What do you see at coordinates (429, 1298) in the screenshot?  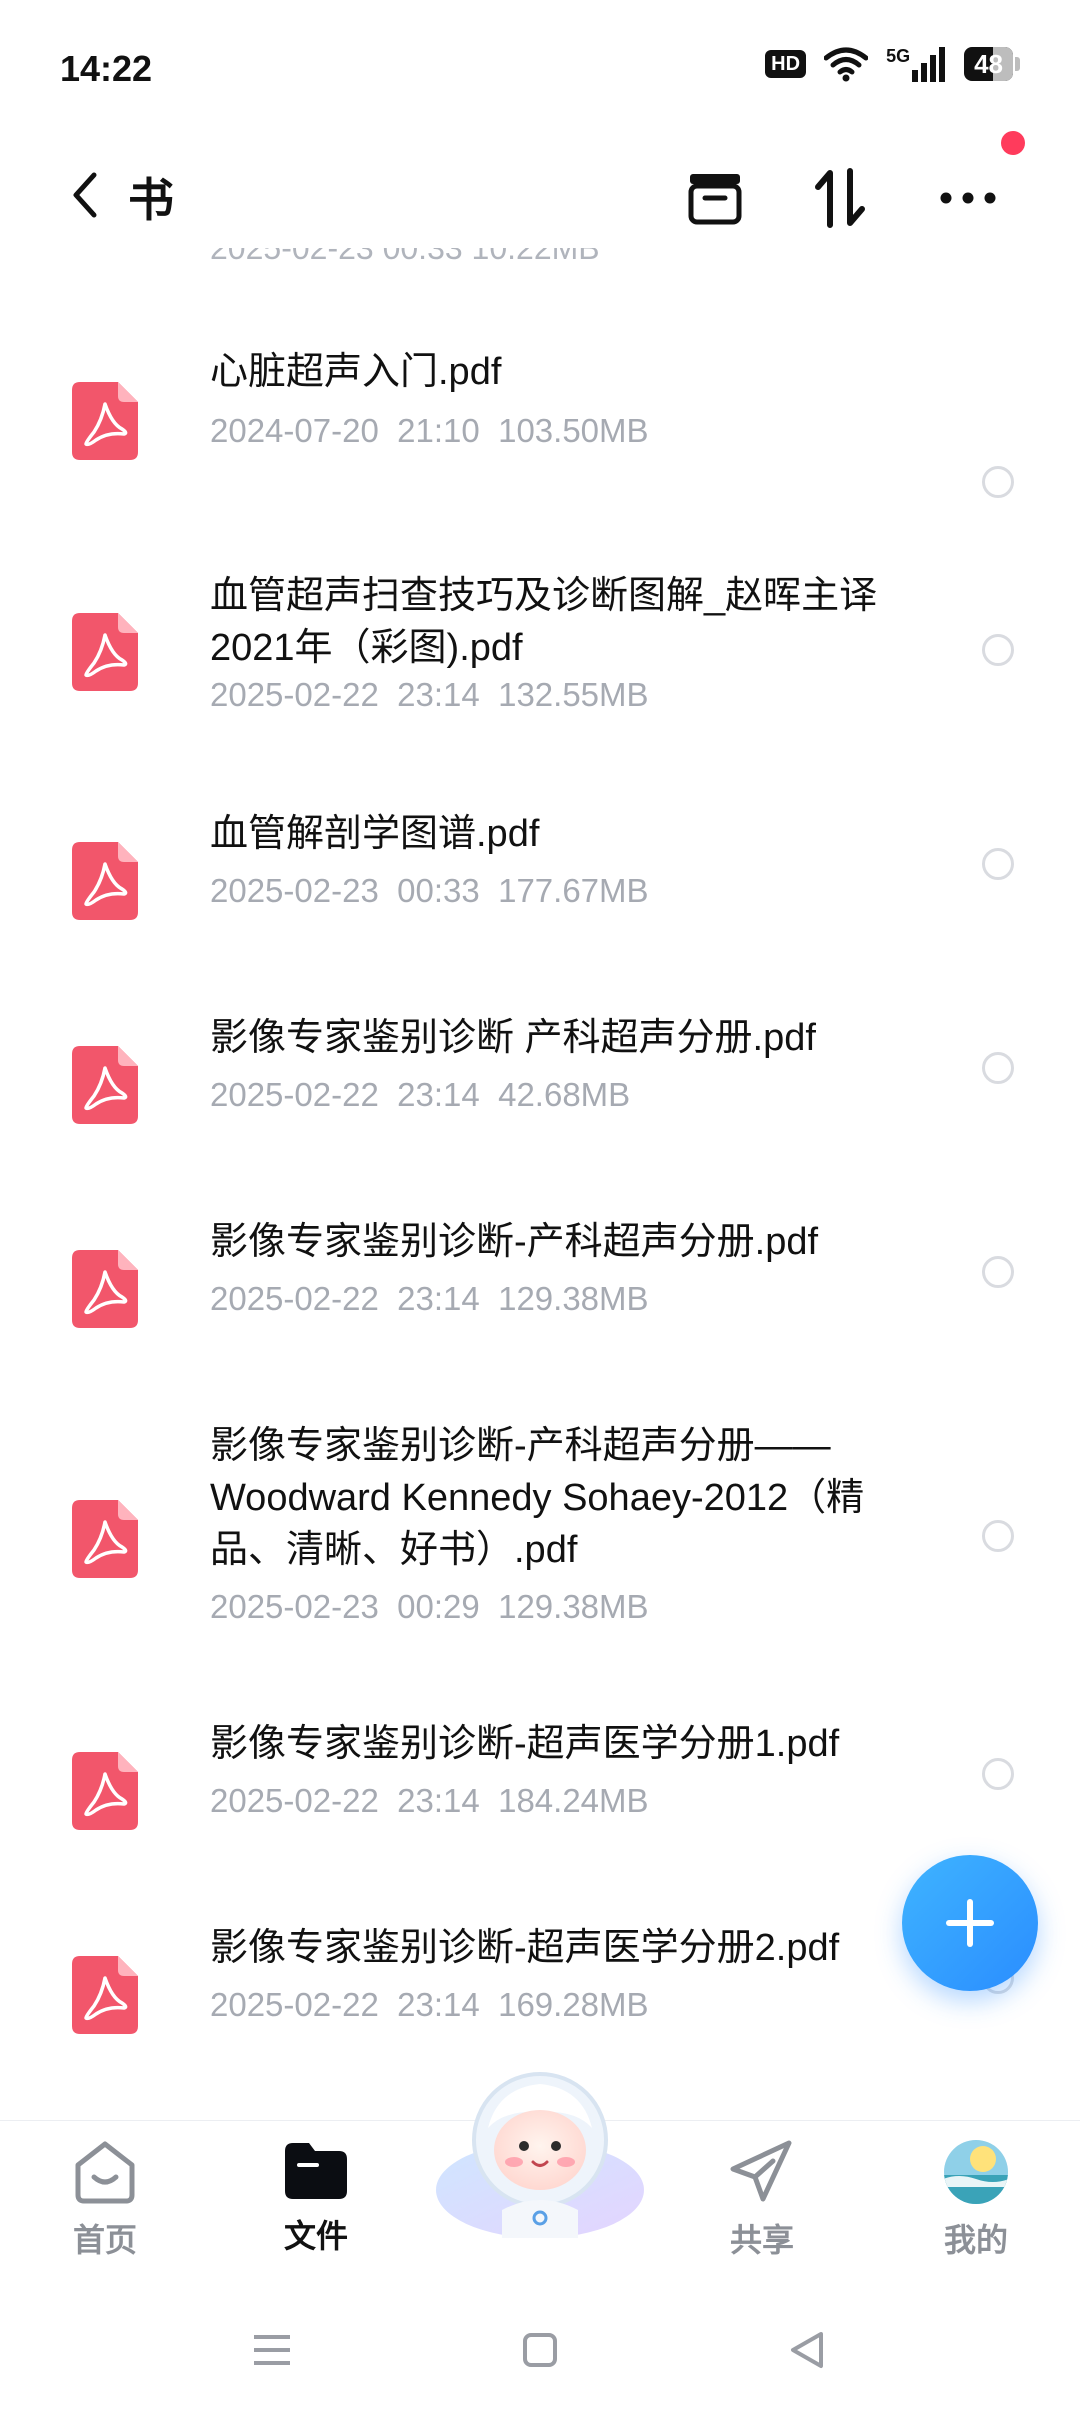 I see `file-meta: 2025-02-22 23:14 129.38MB` at bounding box center [429, 1298].